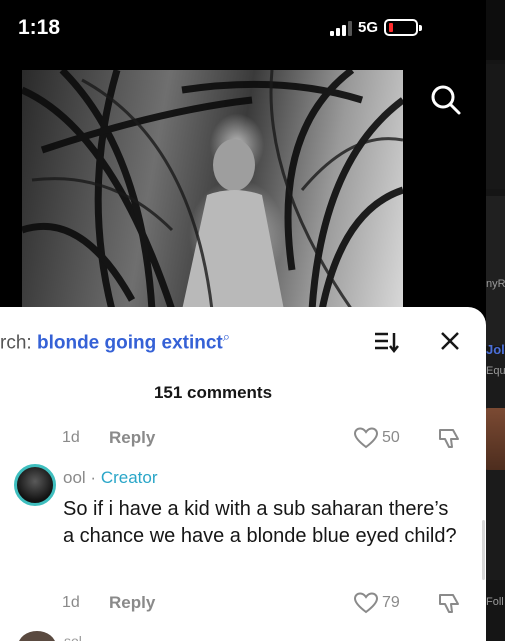 The height and width of the screenshot is (641, 505). What do you see at coordinates (129, 343) in the screenshot?
I see `search-term: blonde going extinct` at bounding box center [129, 343].